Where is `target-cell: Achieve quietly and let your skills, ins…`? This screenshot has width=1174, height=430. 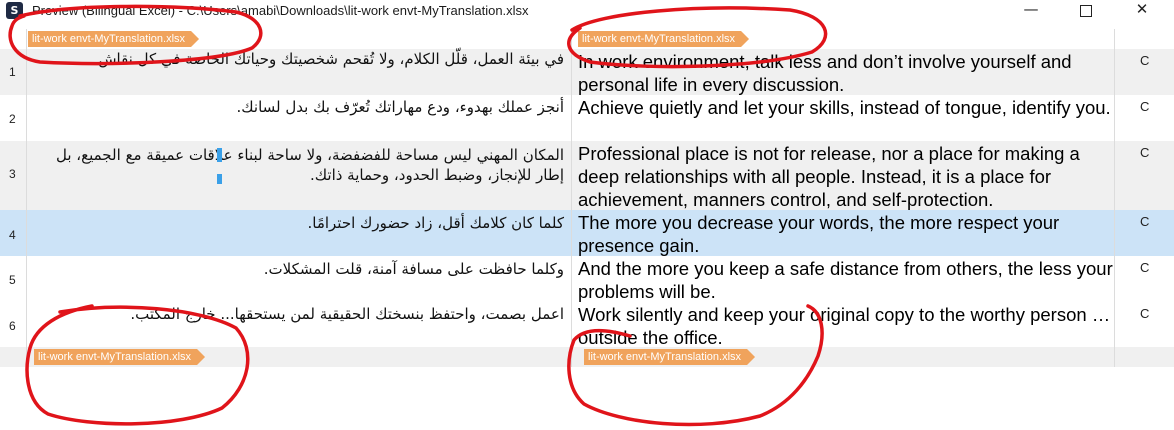 target-cell: Achieve quietly and let your skills, ins… is located at coordinates (845, 107).